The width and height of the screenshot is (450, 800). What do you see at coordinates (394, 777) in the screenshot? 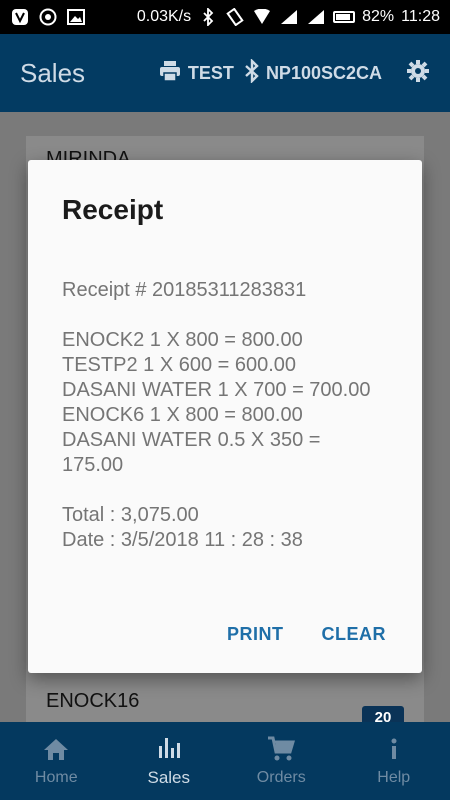
I see `nav-label: Help` at bounding box center [394, 777].